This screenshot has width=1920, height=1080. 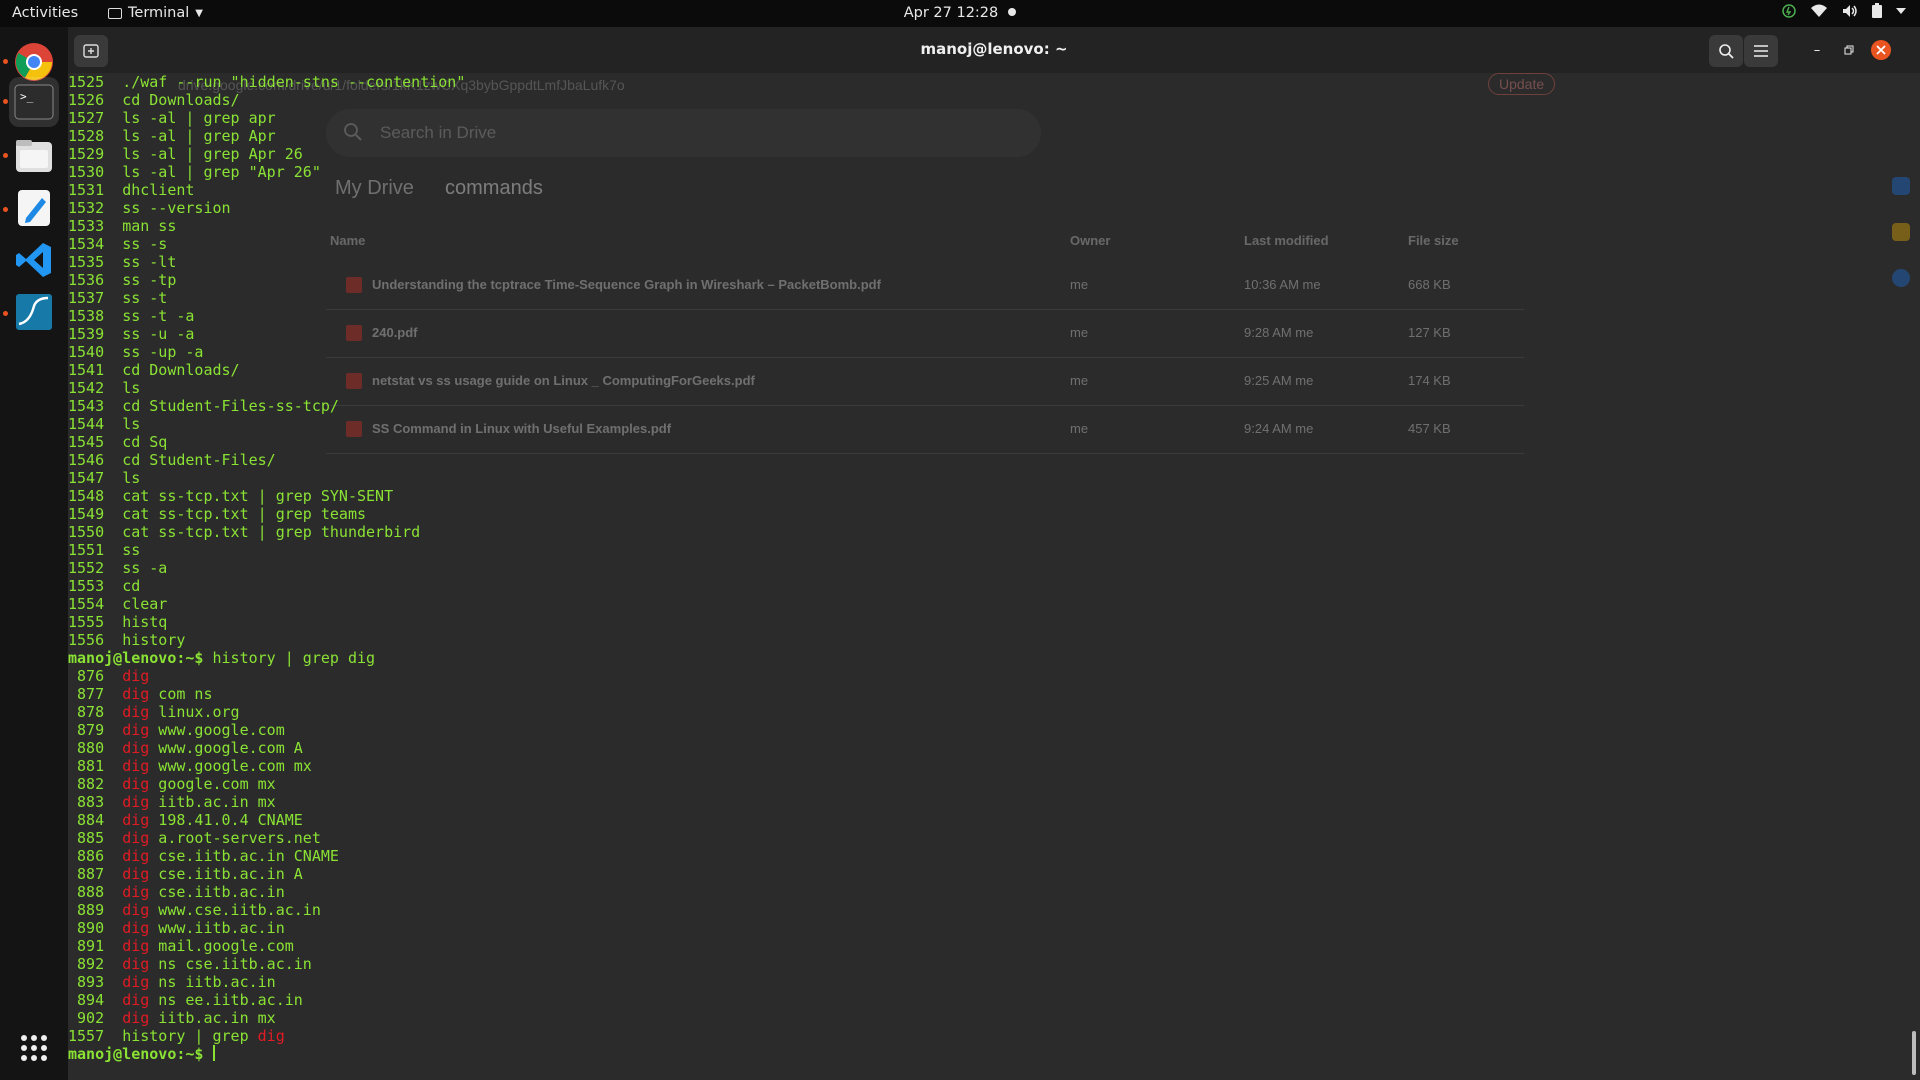 What do you see at coordinates (958, 694) in the screenshot?
I see `grep-result-line: 877 dig com ns` at bounding box center [958, 694].